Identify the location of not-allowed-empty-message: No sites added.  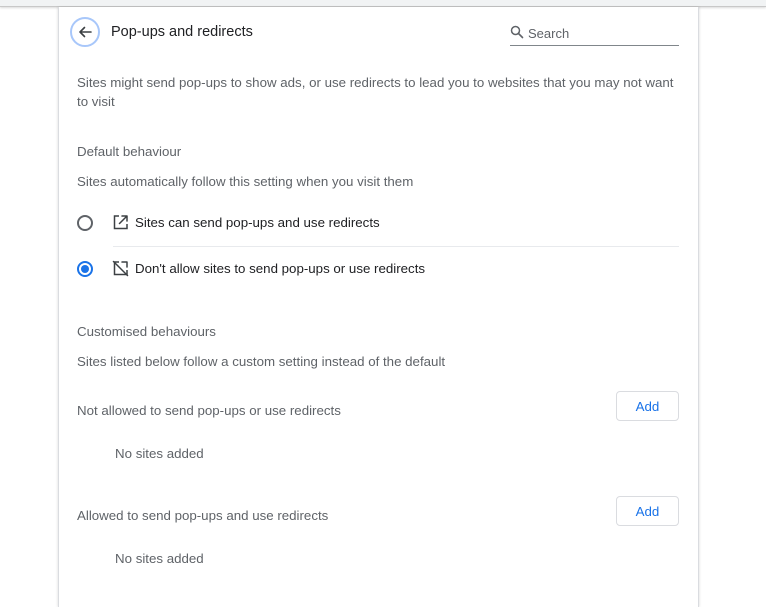
(159, 453).